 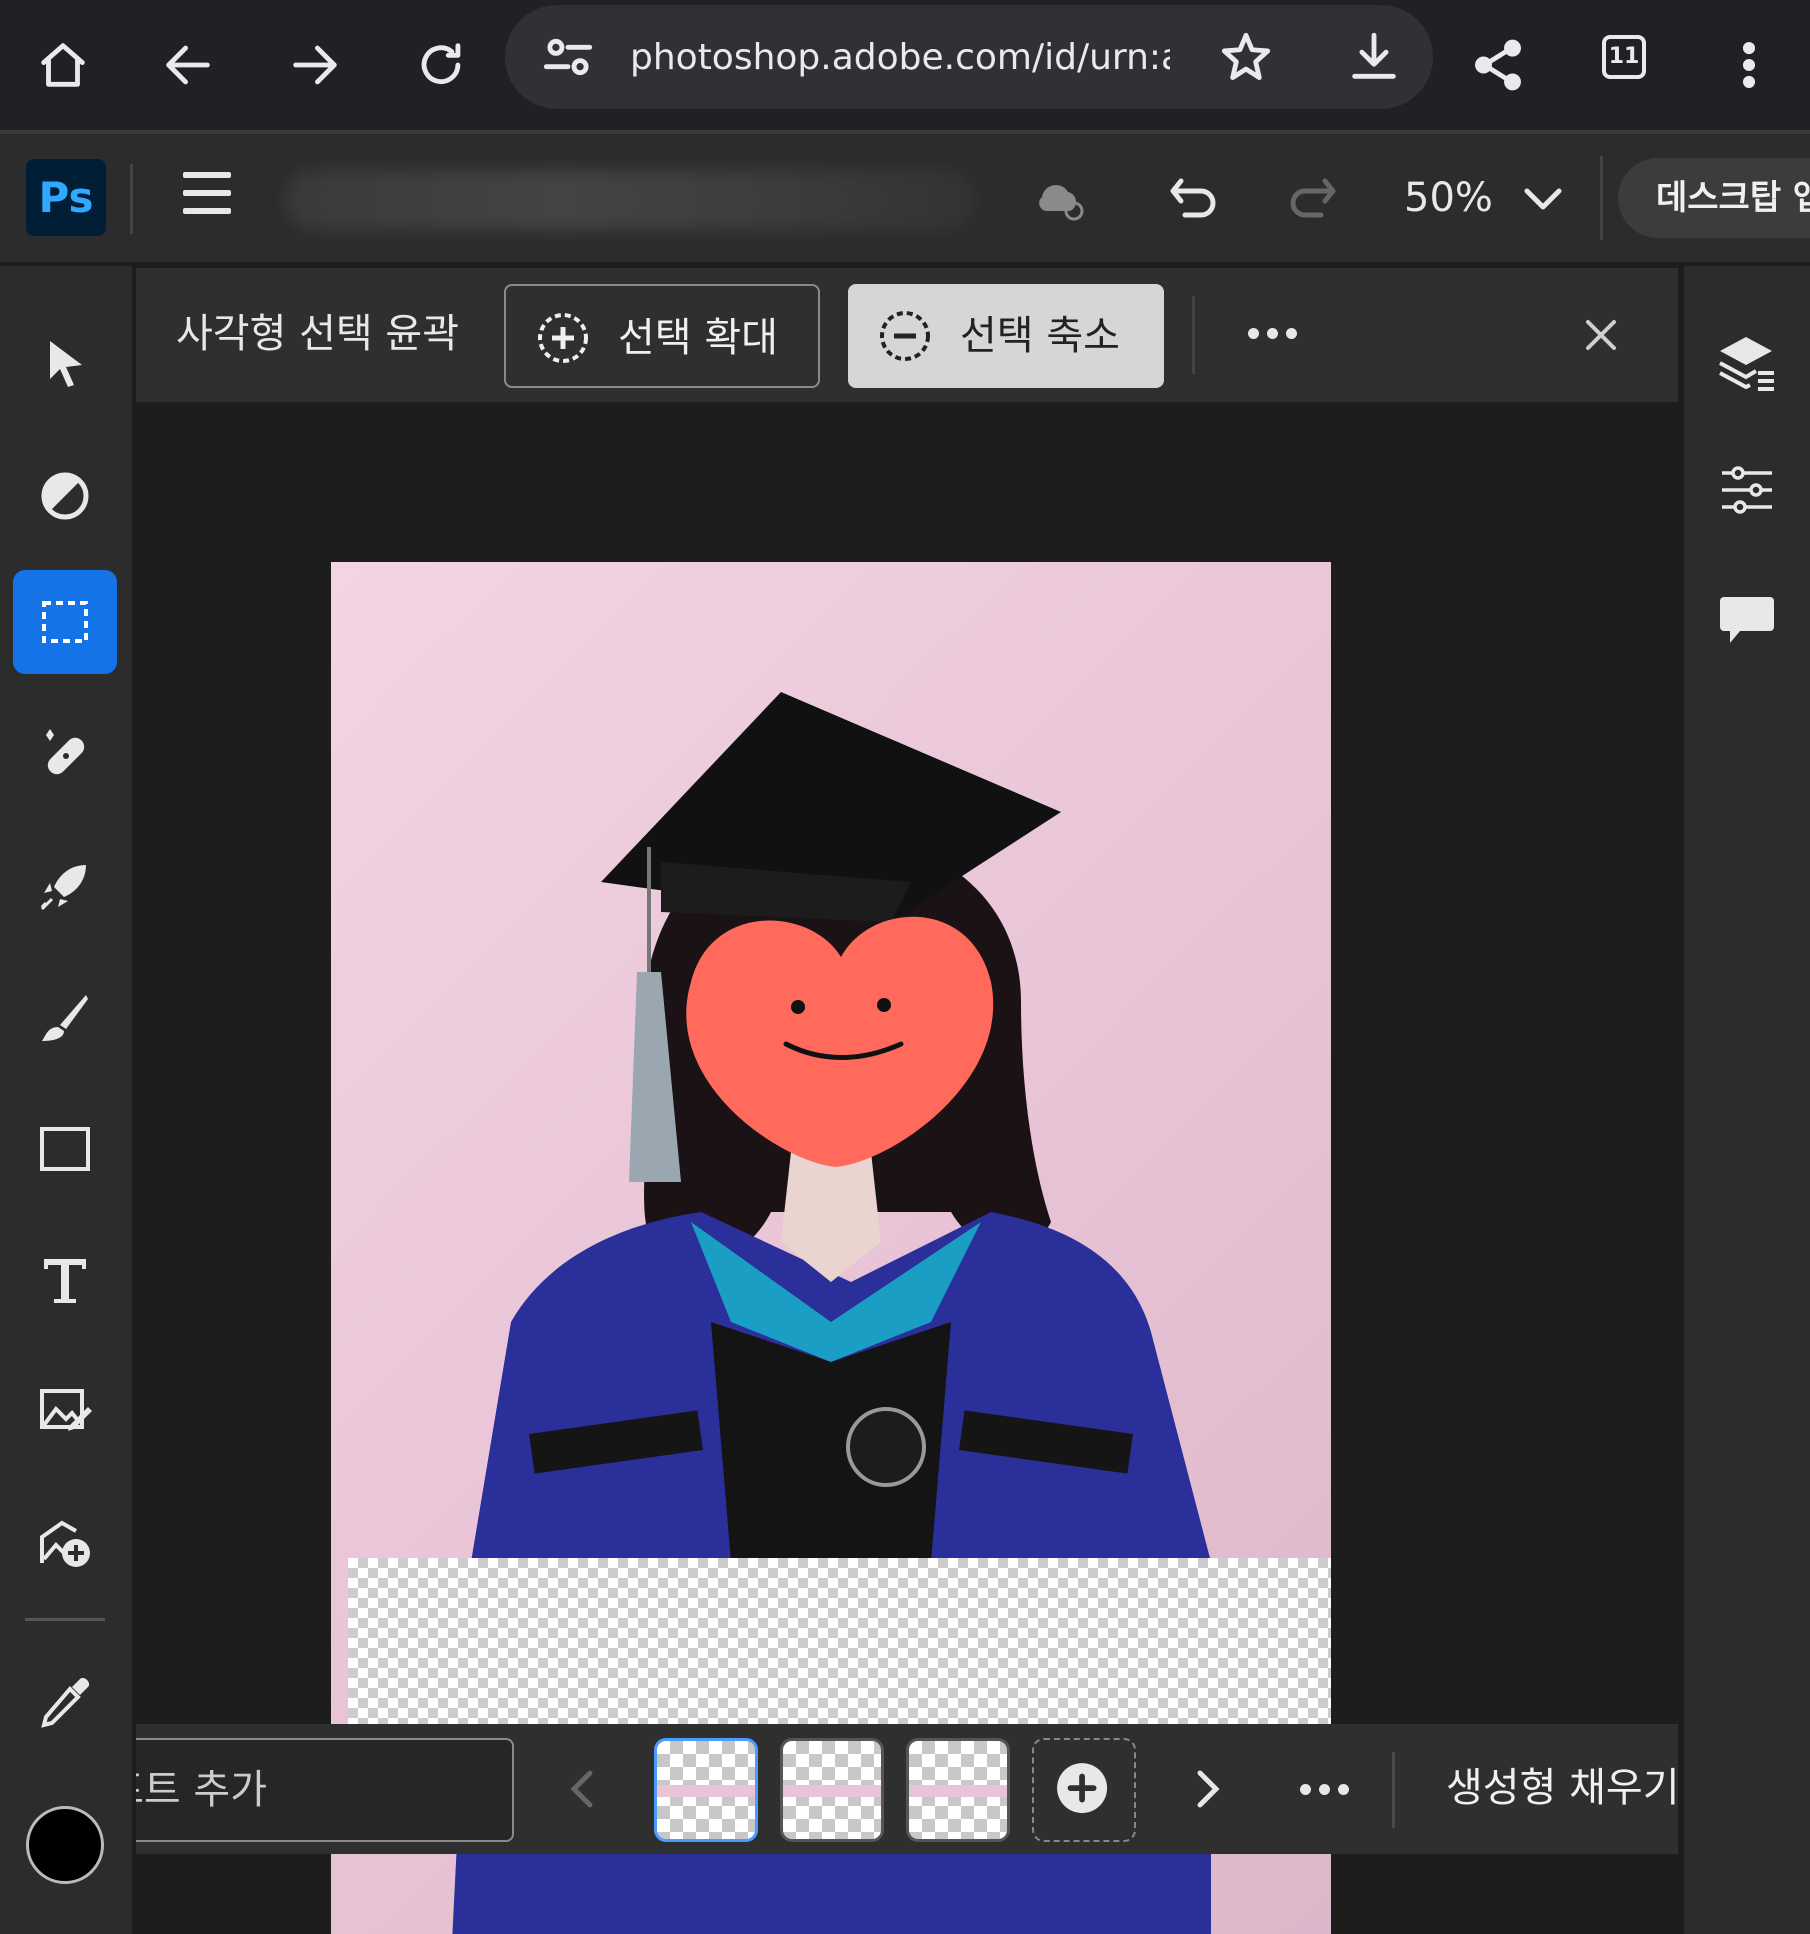 What do you see at coordinates (1393, 1790) in the screenshot?
I see `gen-bar-divider` at bounding box center [1393, 1790].